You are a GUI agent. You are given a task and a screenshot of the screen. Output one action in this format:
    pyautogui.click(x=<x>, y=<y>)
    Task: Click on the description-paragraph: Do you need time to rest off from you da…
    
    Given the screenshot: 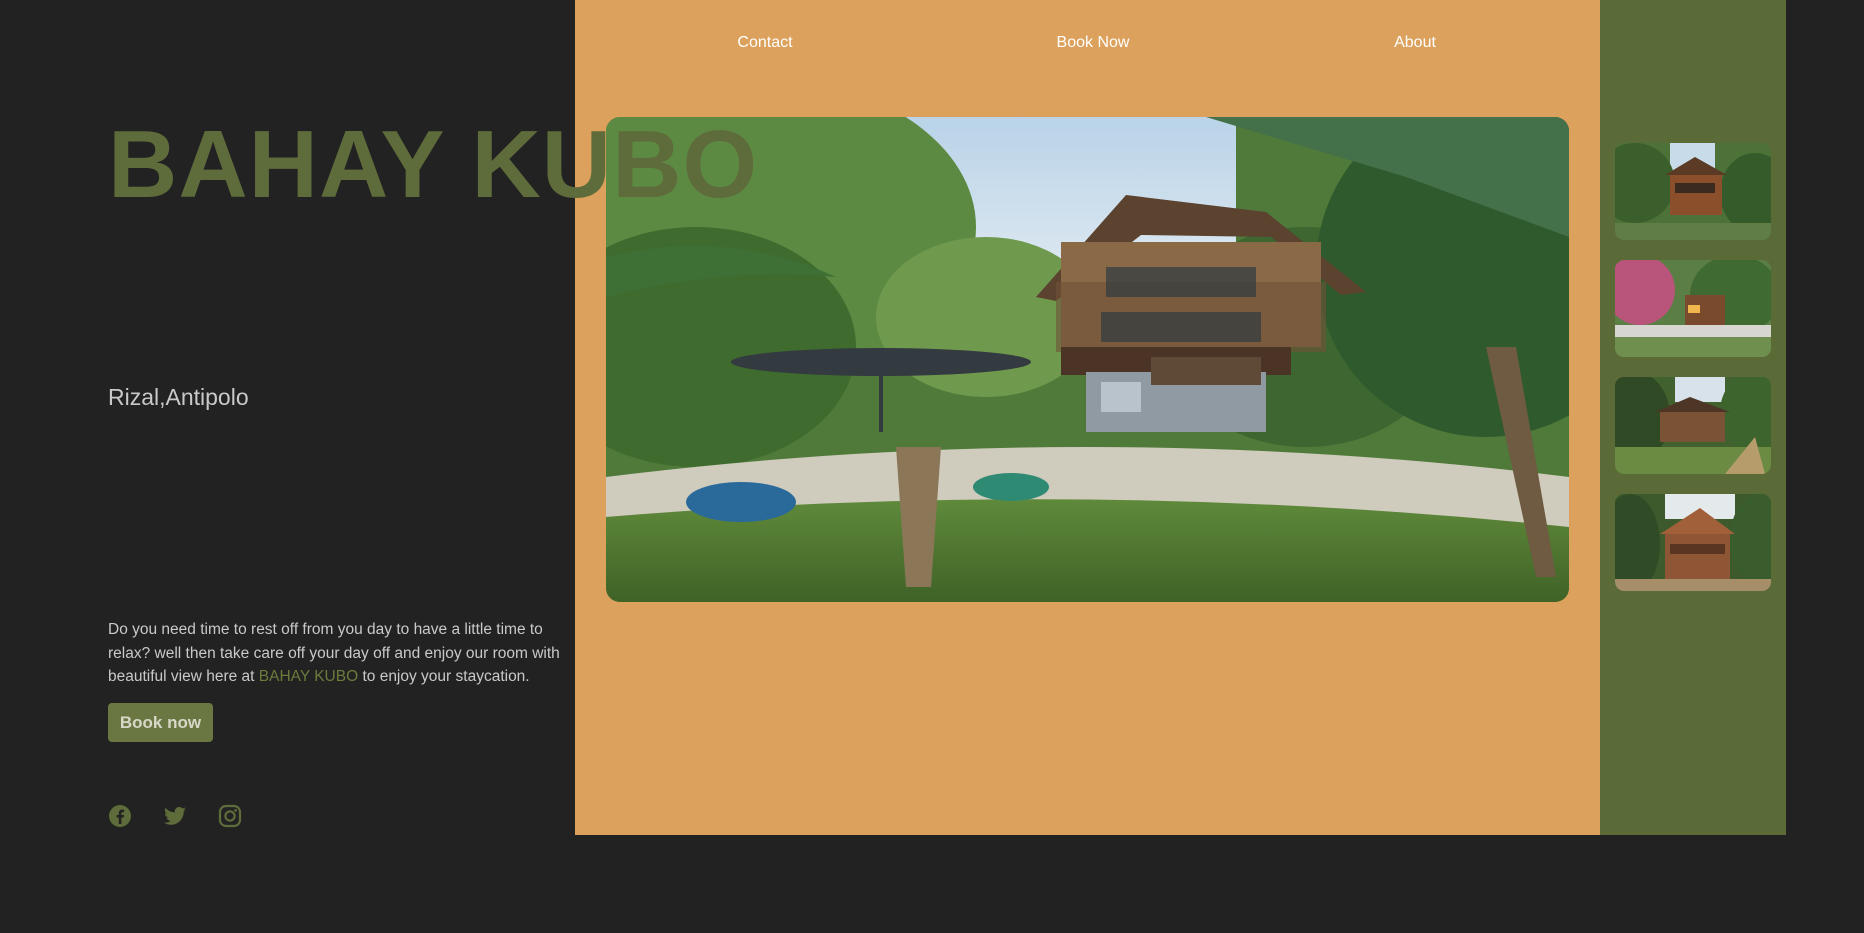 What is the action you would take?
    pyautogui.click(x=339, y=653)
    